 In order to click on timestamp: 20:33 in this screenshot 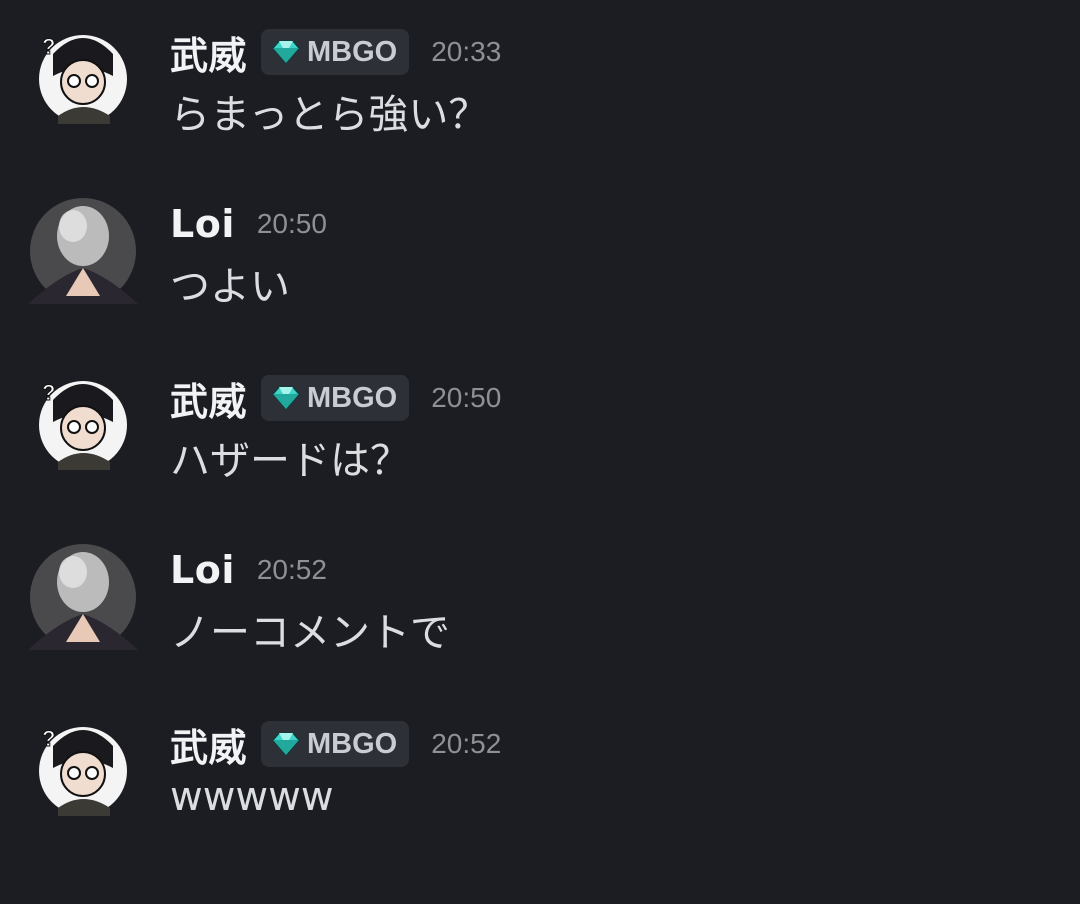, I will do `click(466, 52)`.